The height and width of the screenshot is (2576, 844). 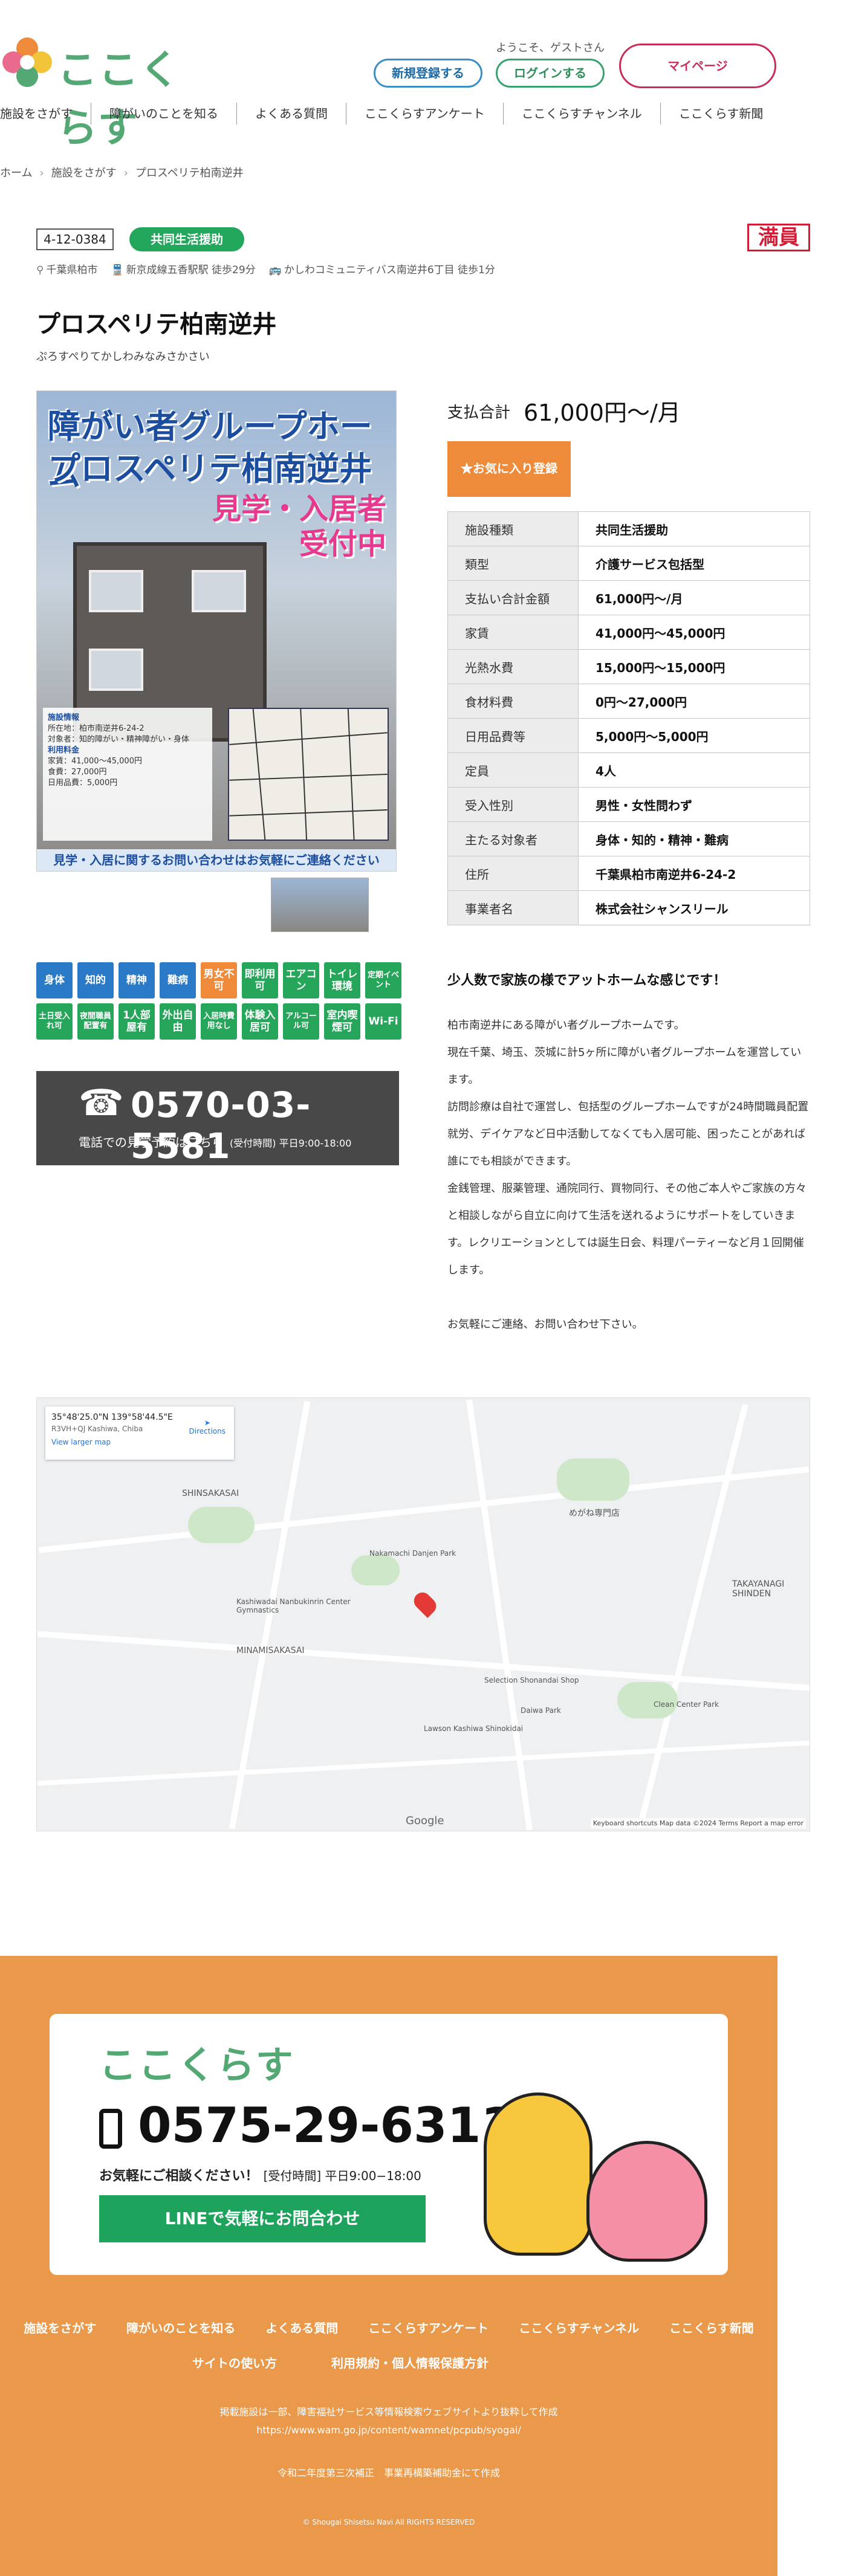 I want to click on breadcrumb: ホーム › 施設をさがす › プロスペリテ柏南逆井, so click(x=122, y=172).